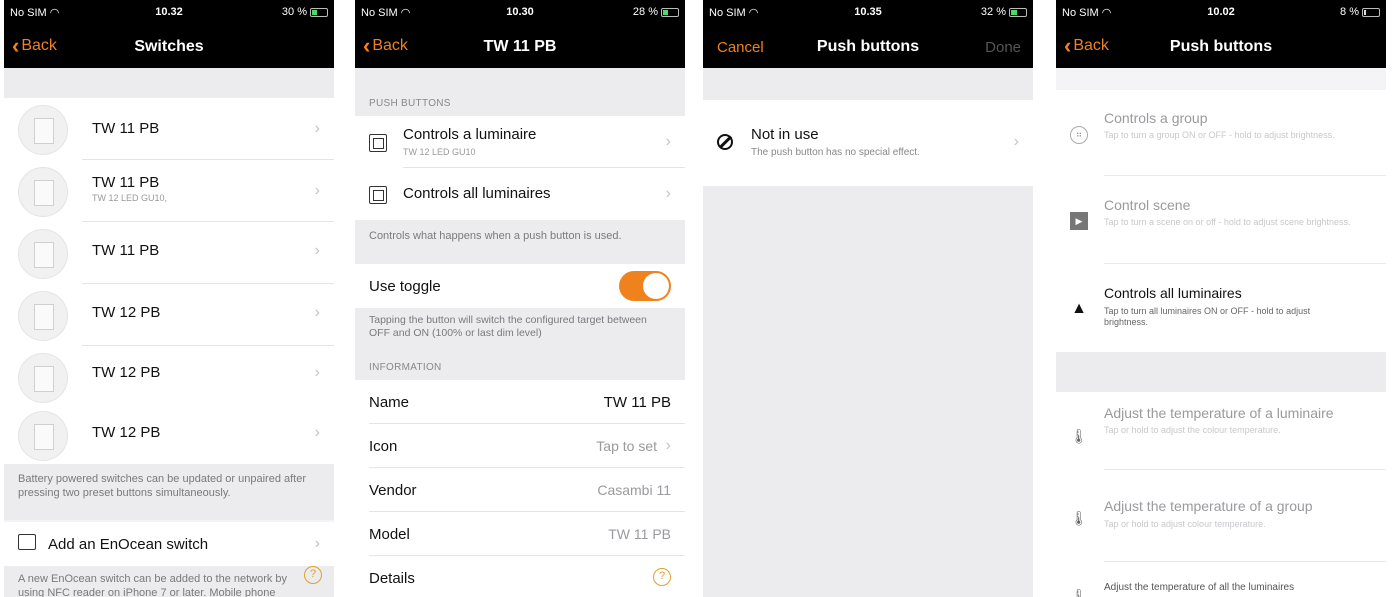  Describe the element at coordinates (785, 134) in the screenshot. I see `option-title: Not in use` at that location.